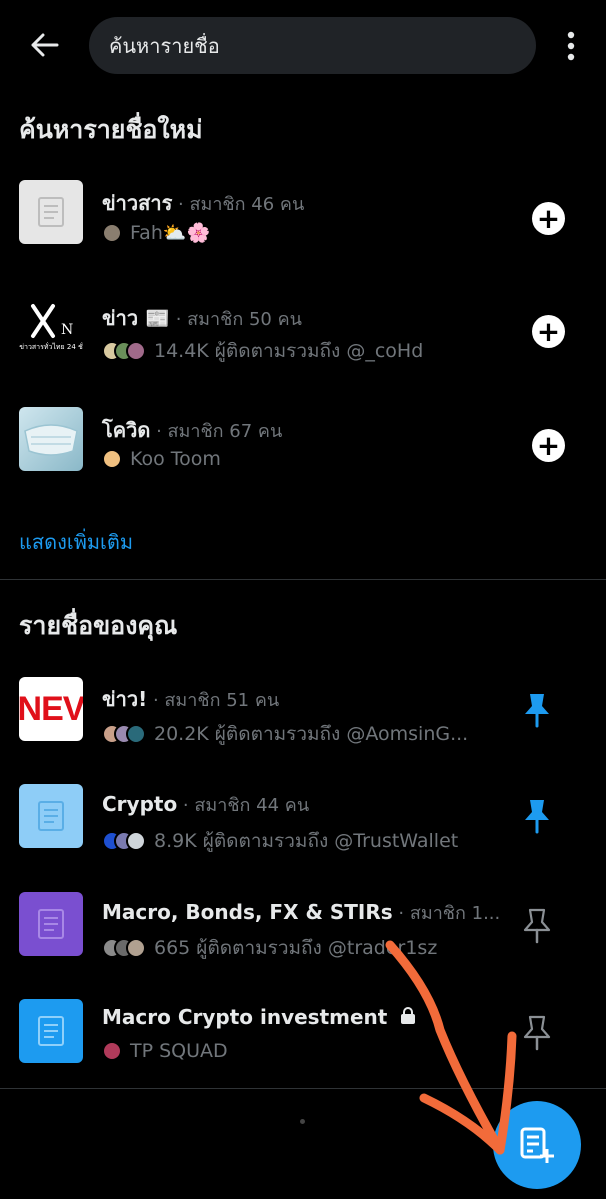 Image resolution: width=606 pixels, height=1199 pixels. Describe the element at coordinates (170, 233) in the screenshot. I see `list-subtitle: Fah⛅🌸` at that location.